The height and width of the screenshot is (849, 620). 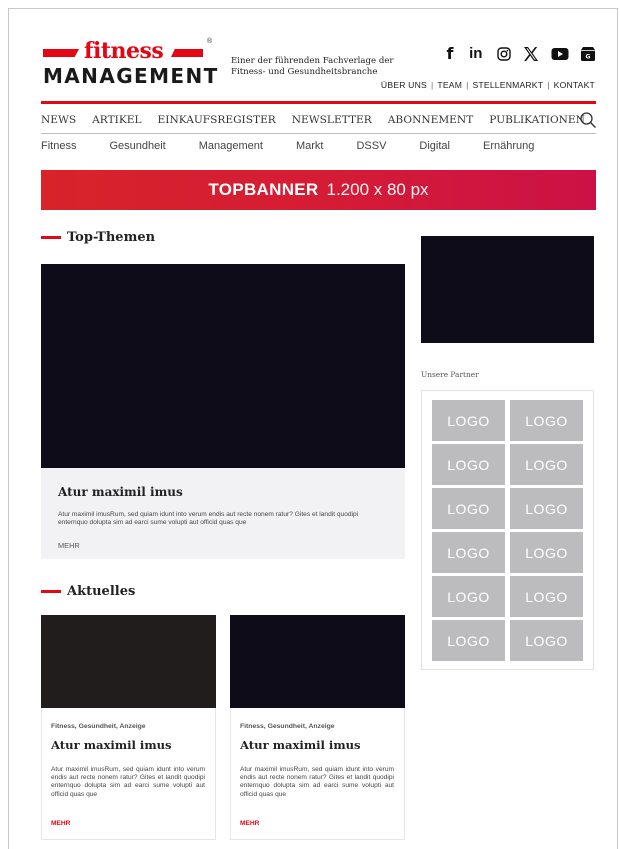 I want to click on header-accent-line, so click(x=318, y=102).